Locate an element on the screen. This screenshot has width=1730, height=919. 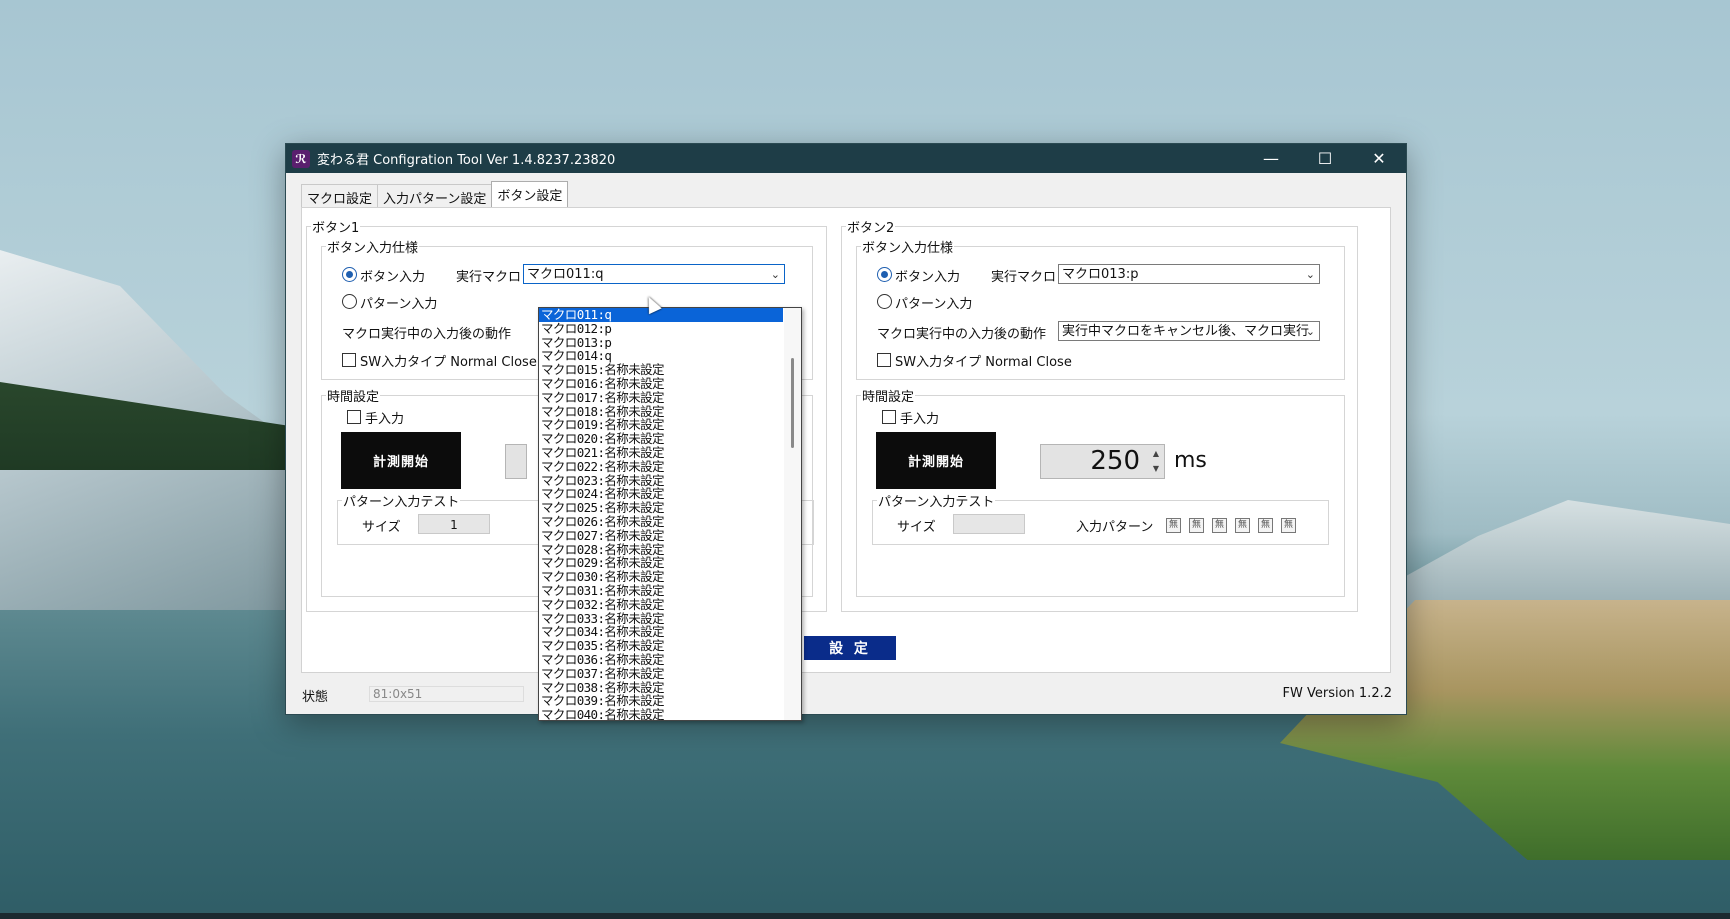
button2-sw-type-checkbox is located at coordinates (884, 360).